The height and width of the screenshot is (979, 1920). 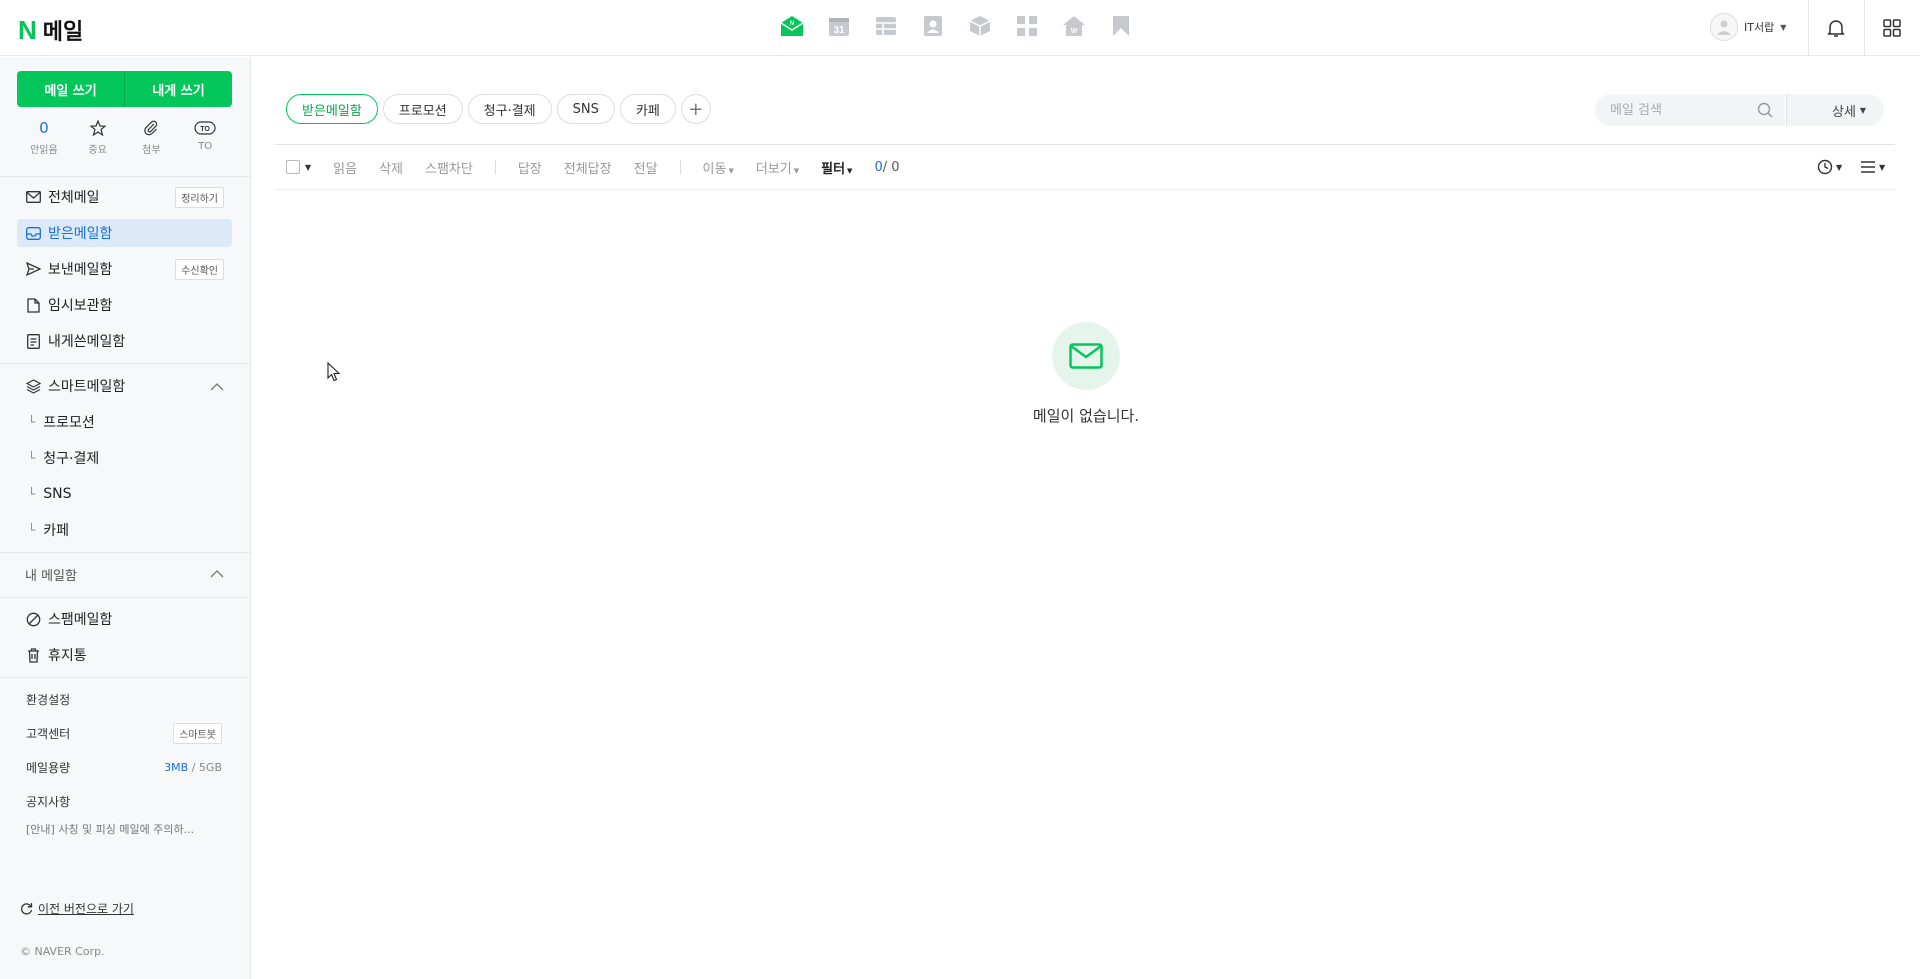 I want to click on folder-sent: 보낸메일함 수신확인, so click(x=124, y=269).